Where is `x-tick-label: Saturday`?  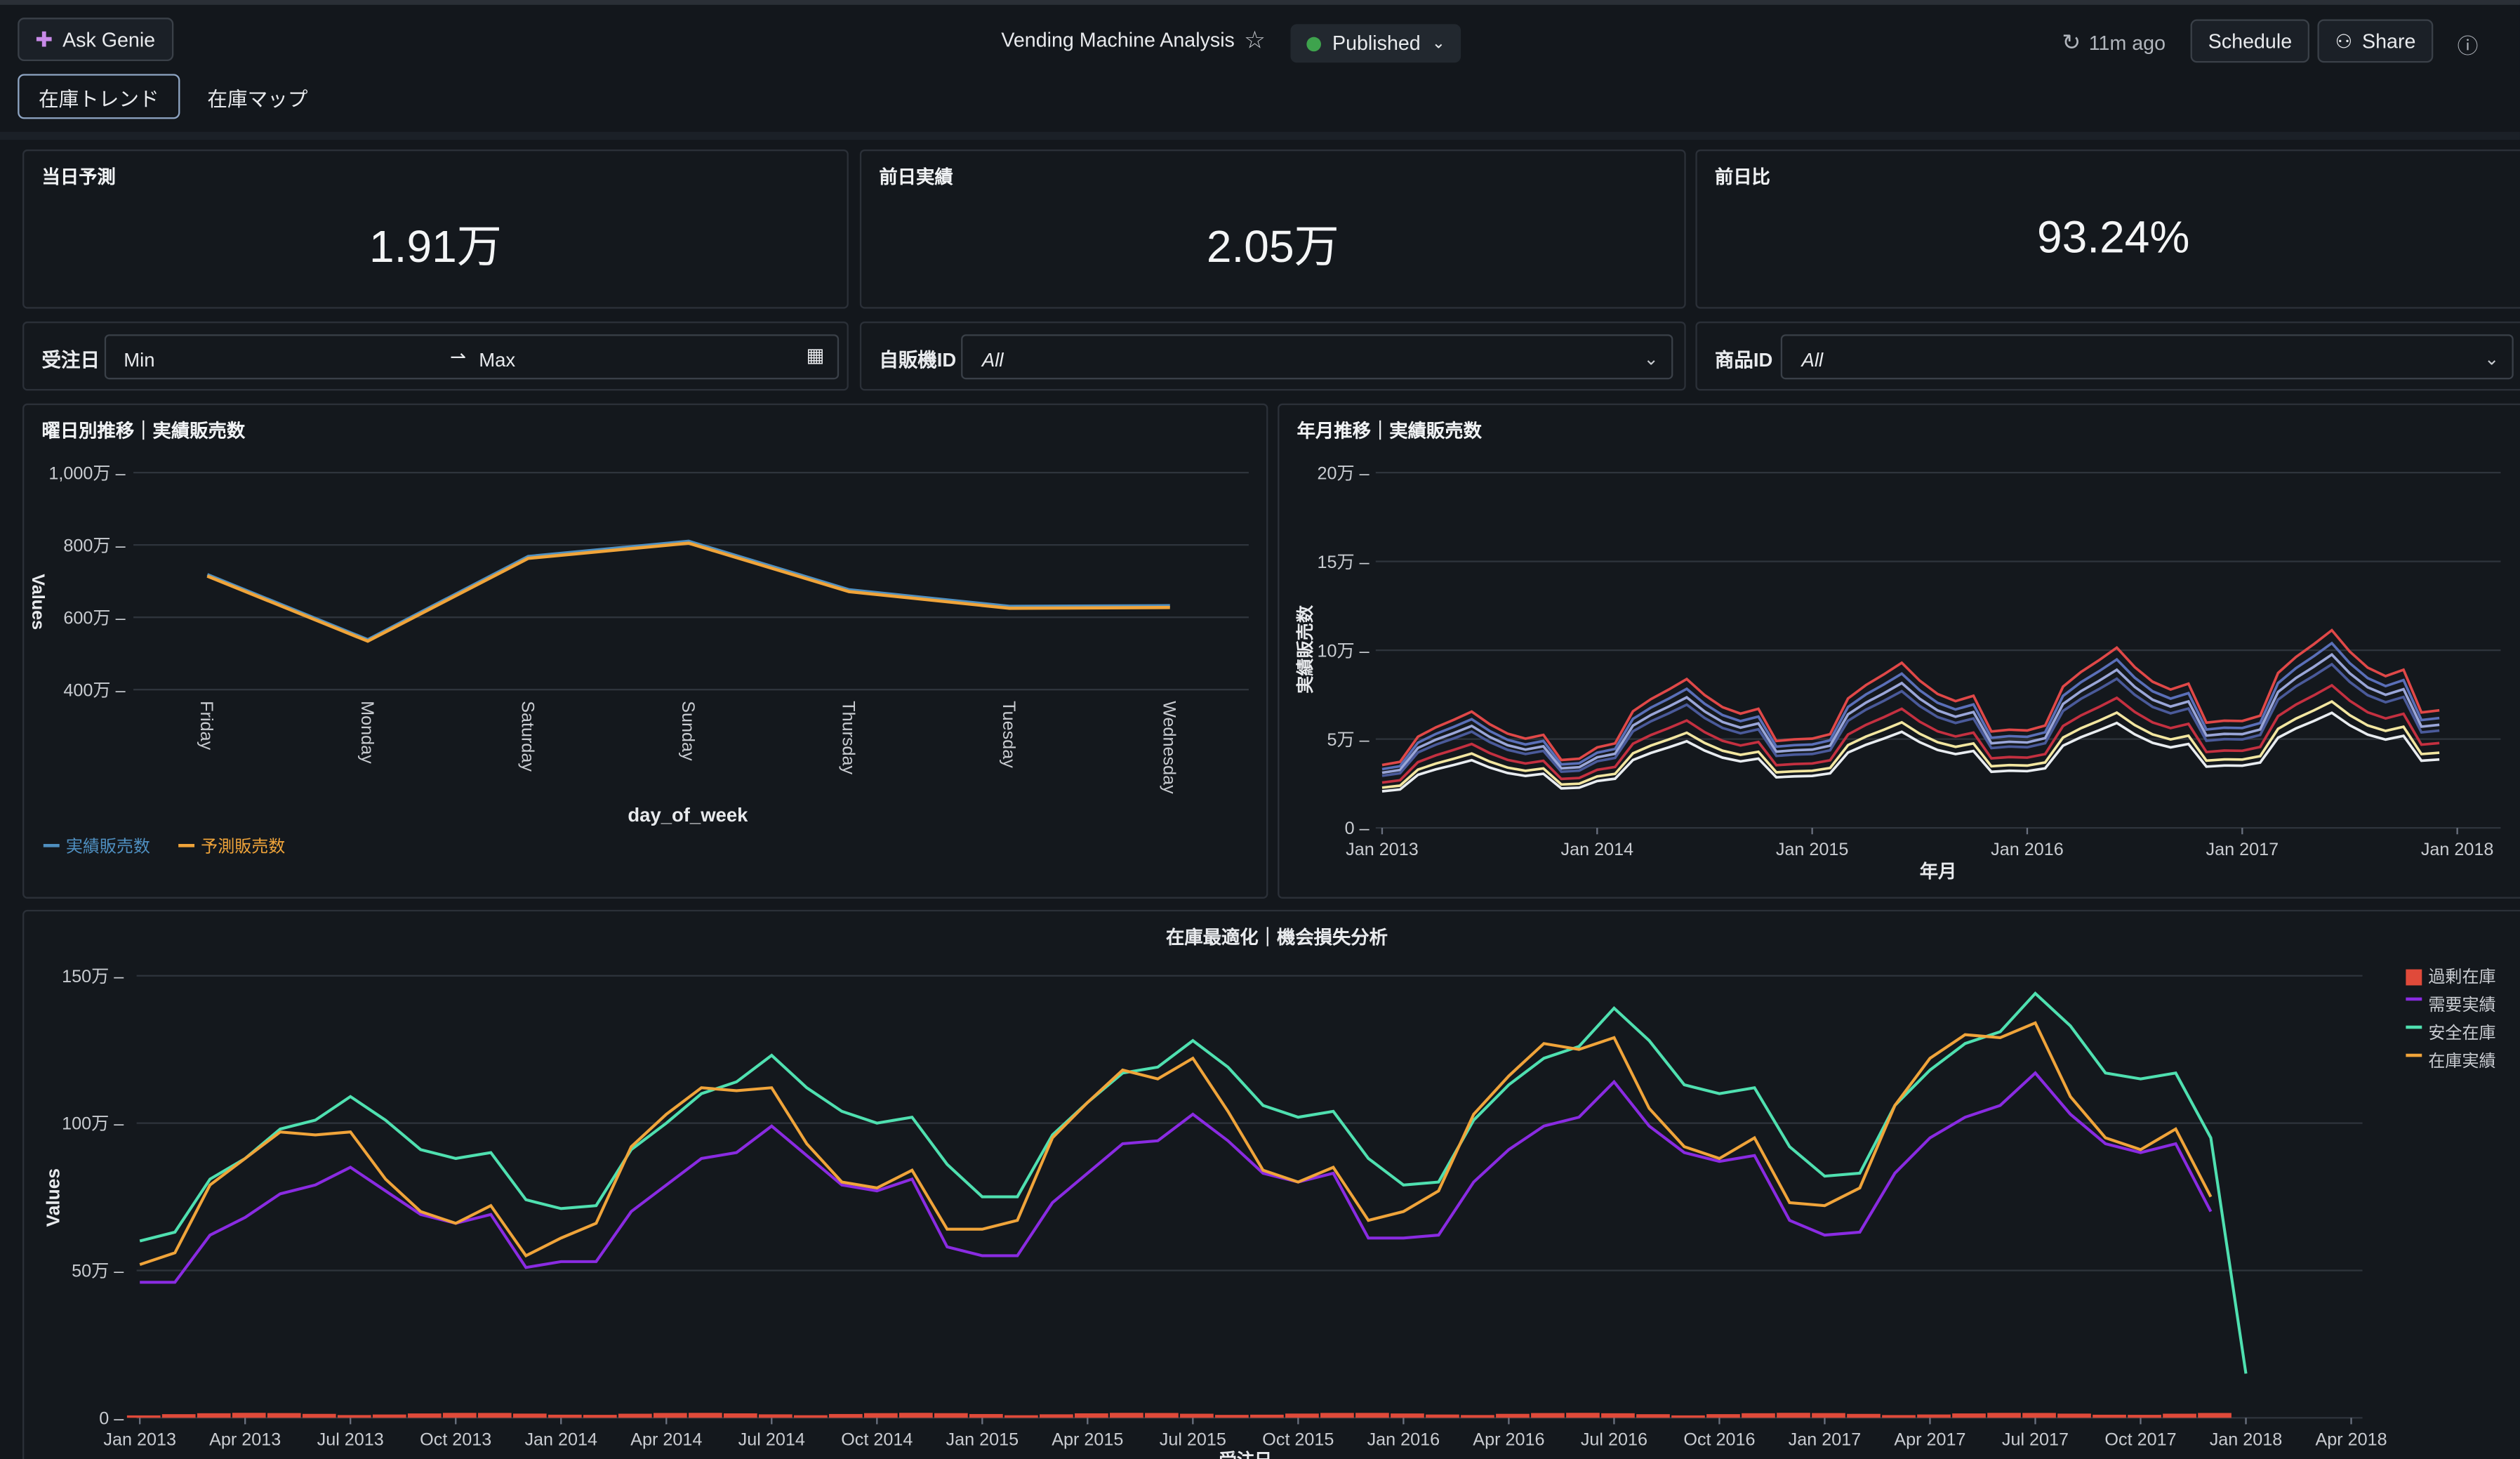 x-tick-label: Saturday is located at coordinates (527, 736).